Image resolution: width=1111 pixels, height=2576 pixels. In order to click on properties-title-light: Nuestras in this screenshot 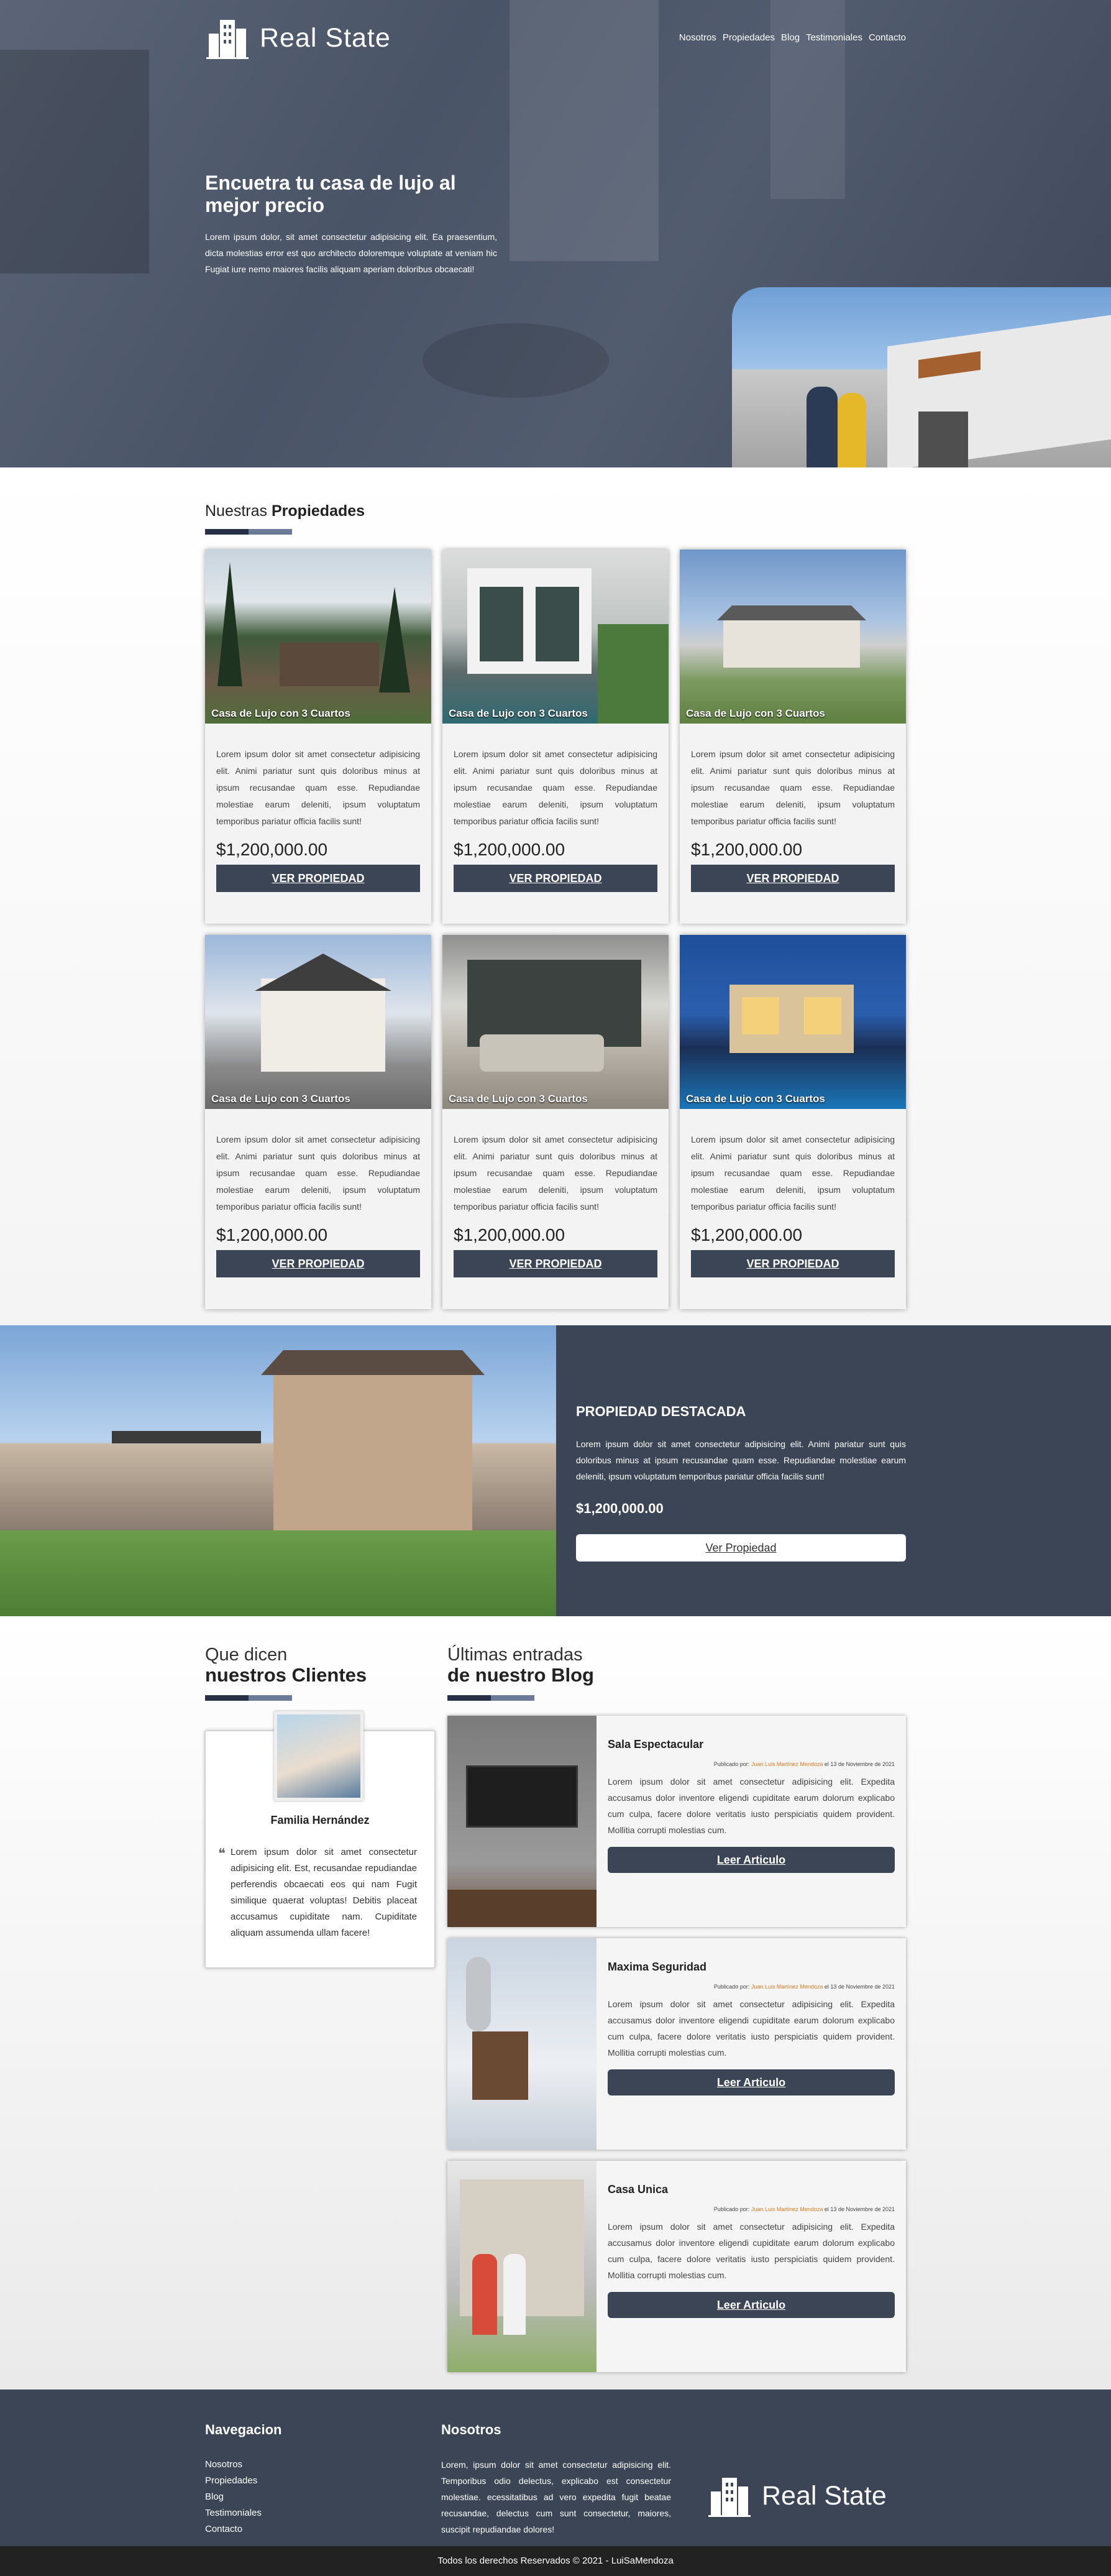, I will do `click(236, 511)`.